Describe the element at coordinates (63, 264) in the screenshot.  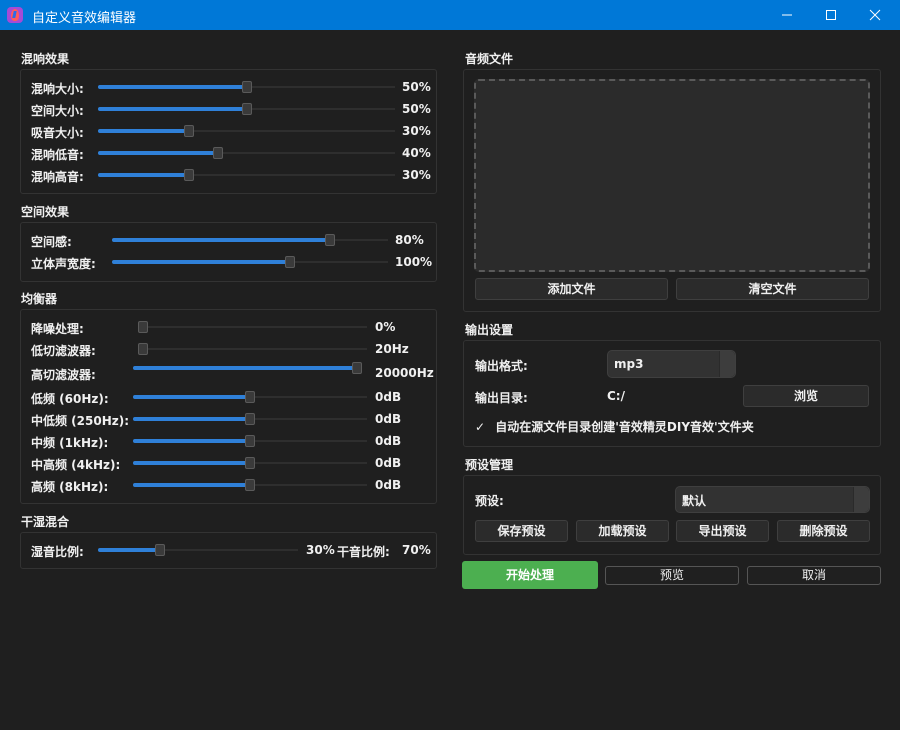
I see `stereo-width-label: 立体声宽度:` at that location.